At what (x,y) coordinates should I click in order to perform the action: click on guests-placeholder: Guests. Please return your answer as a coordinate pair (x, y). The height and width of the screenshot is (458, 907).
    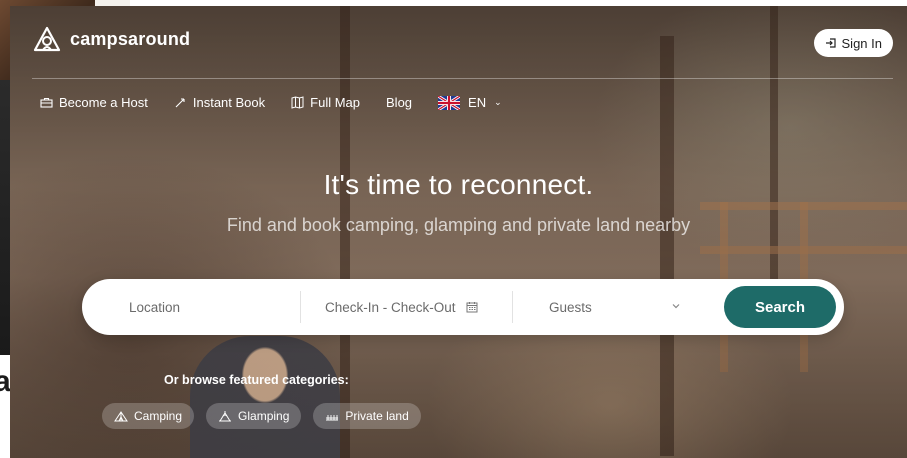
    Looking at the image, I should click on (570, 307).